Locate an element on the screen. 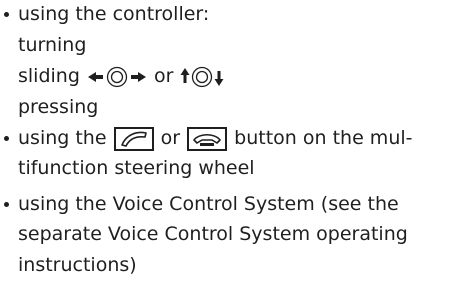  list-item-voice-control: using the Voice Control System (see the is located at coordinates (199, 204).